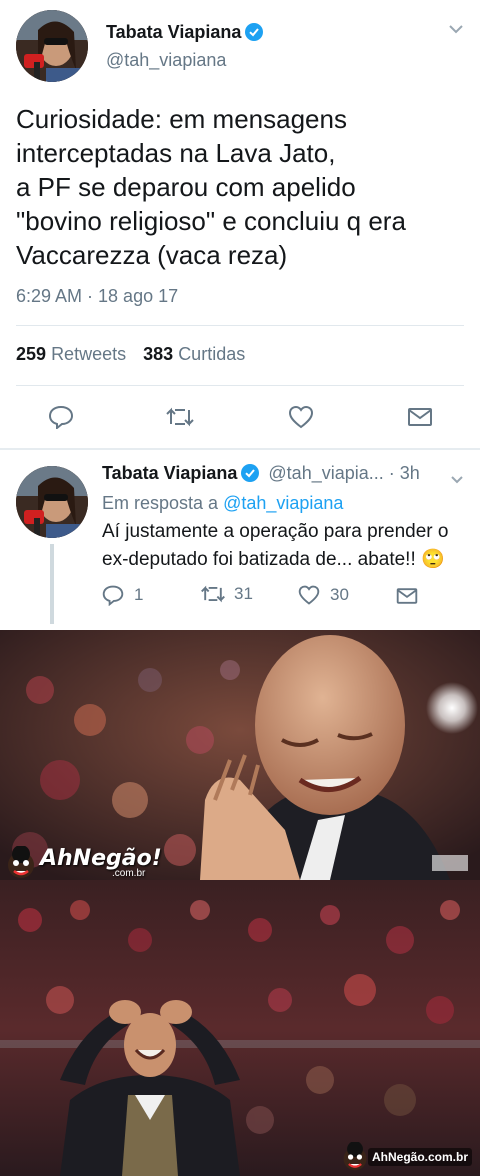 Image resolution: width=480 pixels, height=1176 pixels. Describe the element at coordinates (129, 873) in the screenshot. I see `watermark-brand-top-sub: .com.br` at that location.